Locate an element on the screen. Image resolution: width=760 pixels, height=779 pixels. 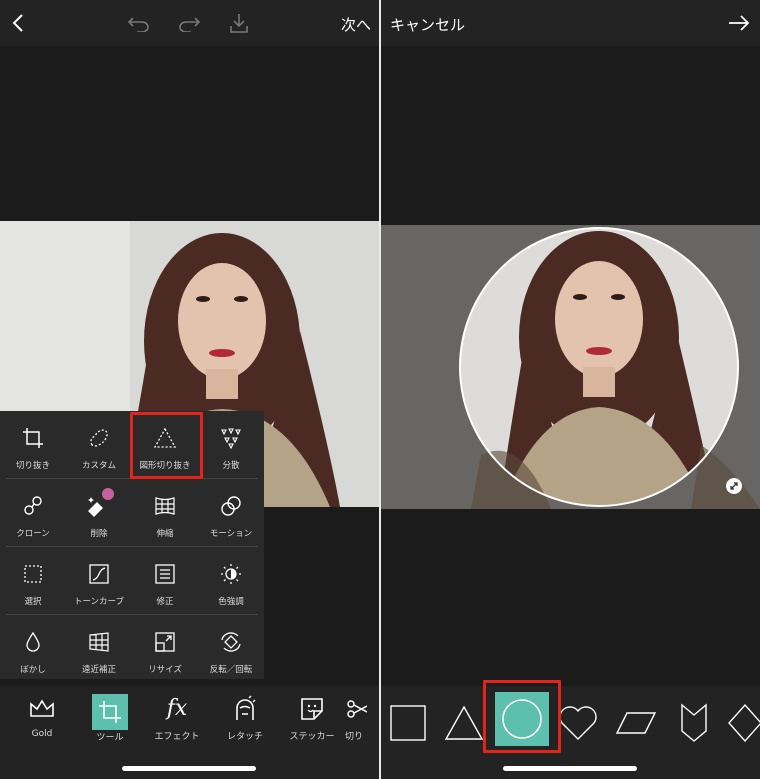
crown-icon is located at coordinates (42, 708).